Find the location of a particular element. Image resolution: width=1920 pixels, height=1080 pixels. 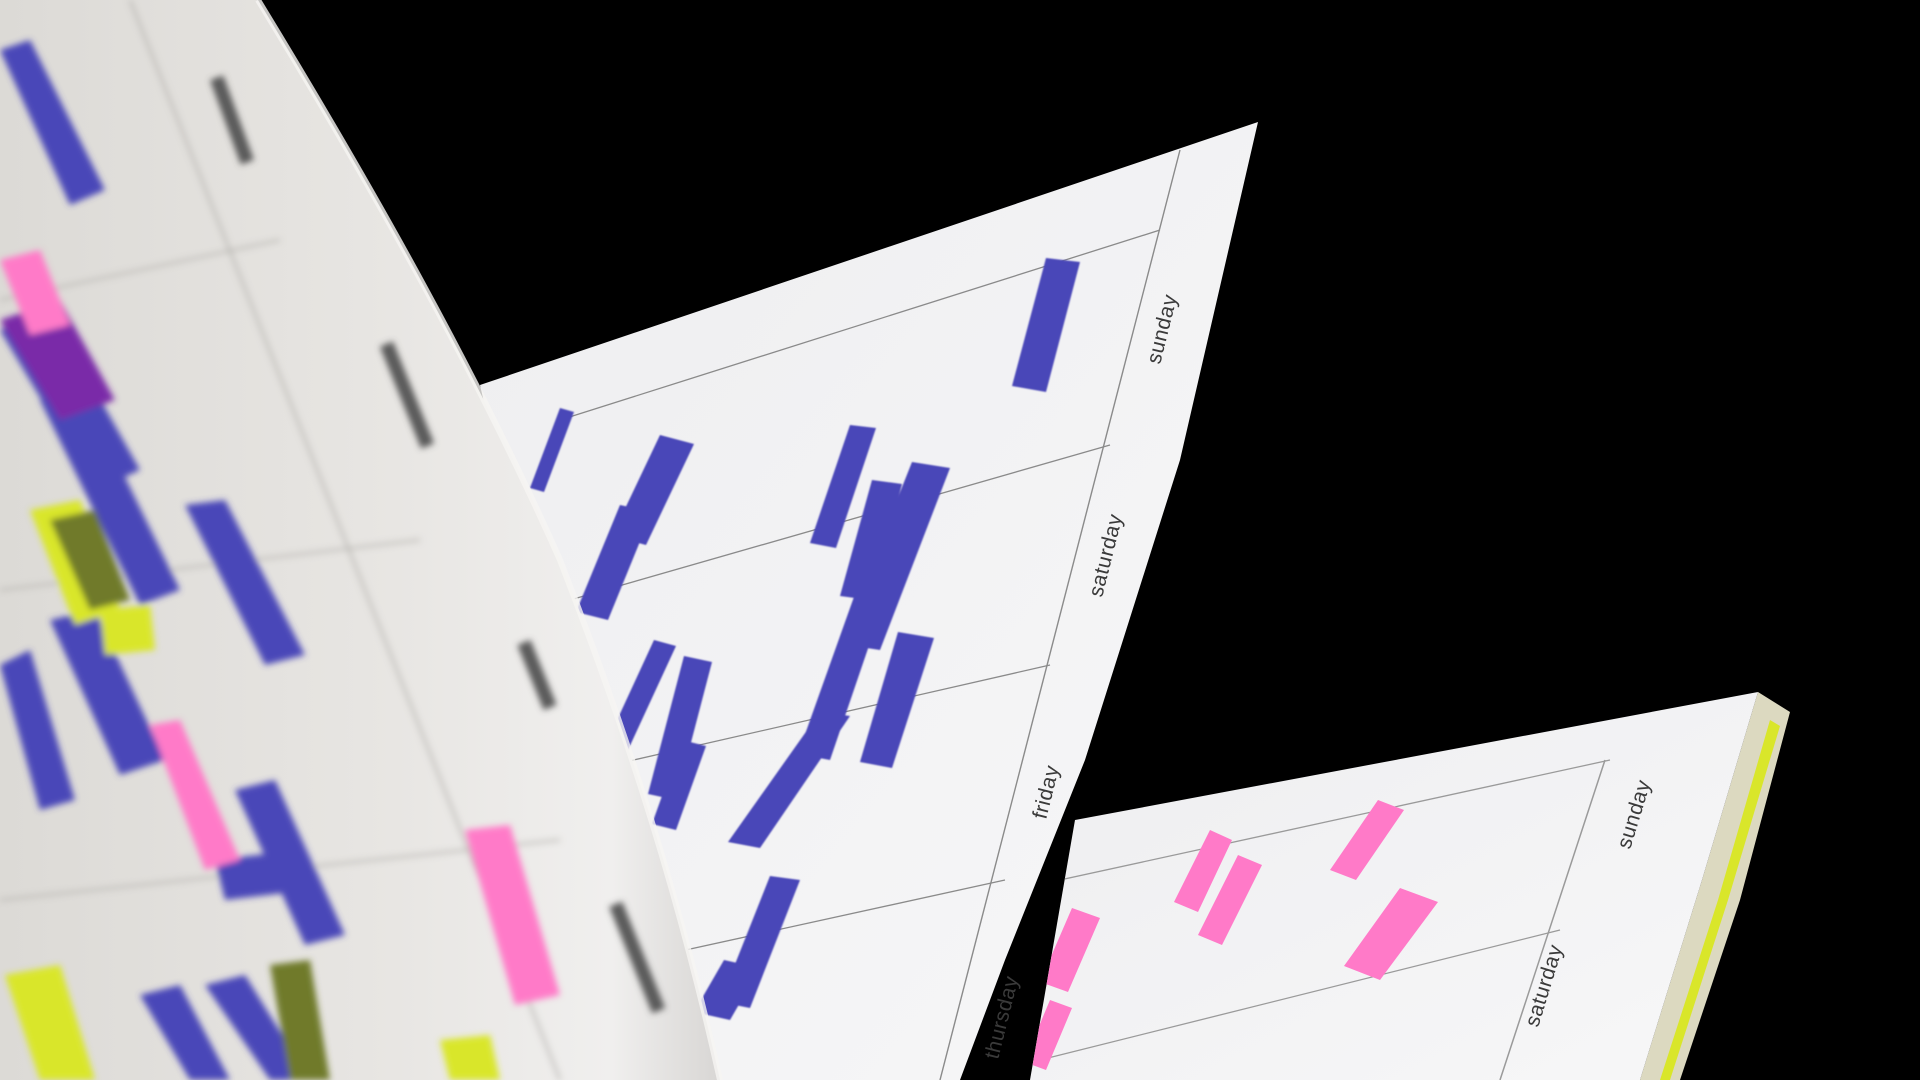

back-page-sheet is located at coordinates (1394, 886).